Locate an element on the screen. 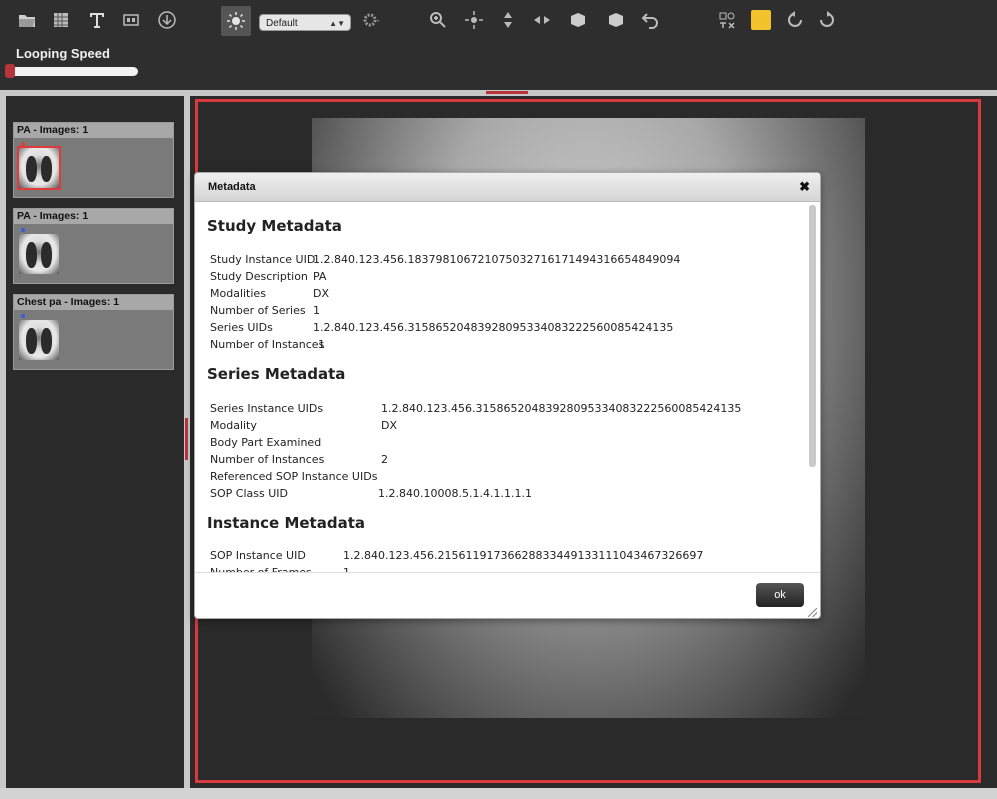  series-row: Referenced SOP Instance UIDs is located at coordinates (293, 476).